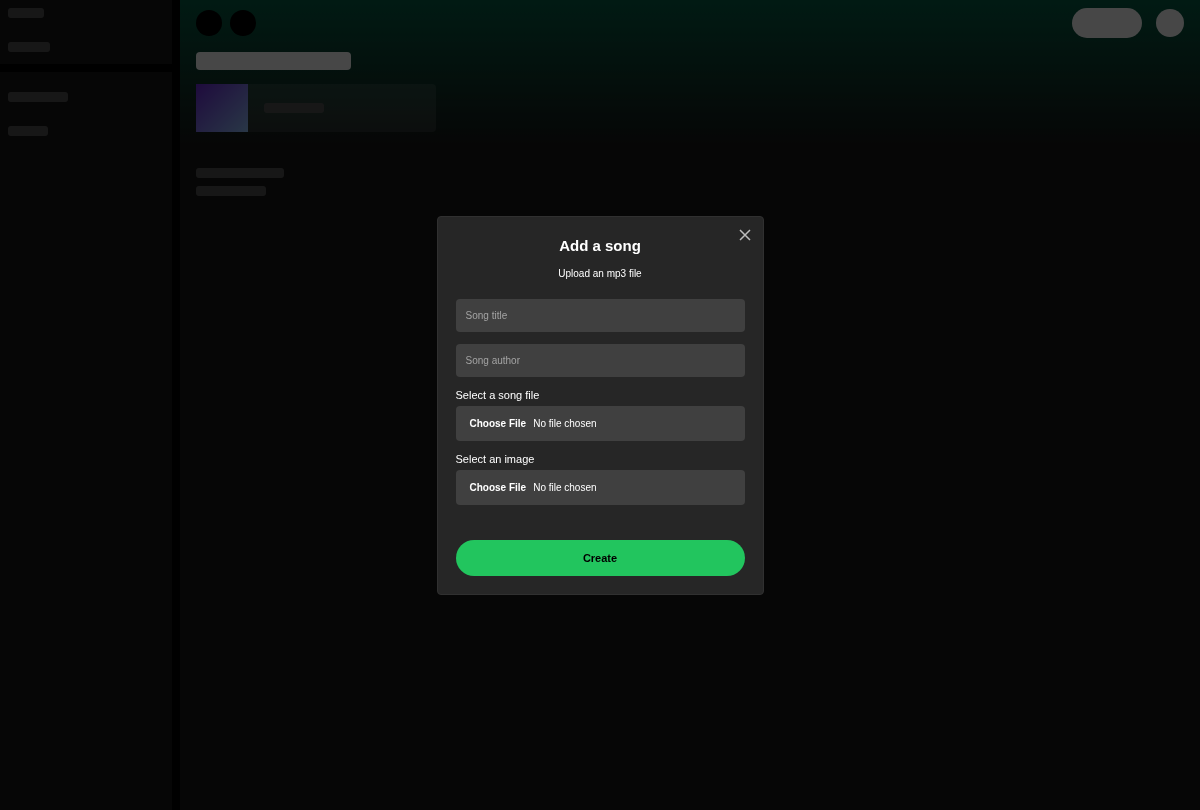 This screenshot has height=810, width=1200. Describe the element at coordinates (600, 360) in the screenshot. I see `text-field: Song author` at that location.